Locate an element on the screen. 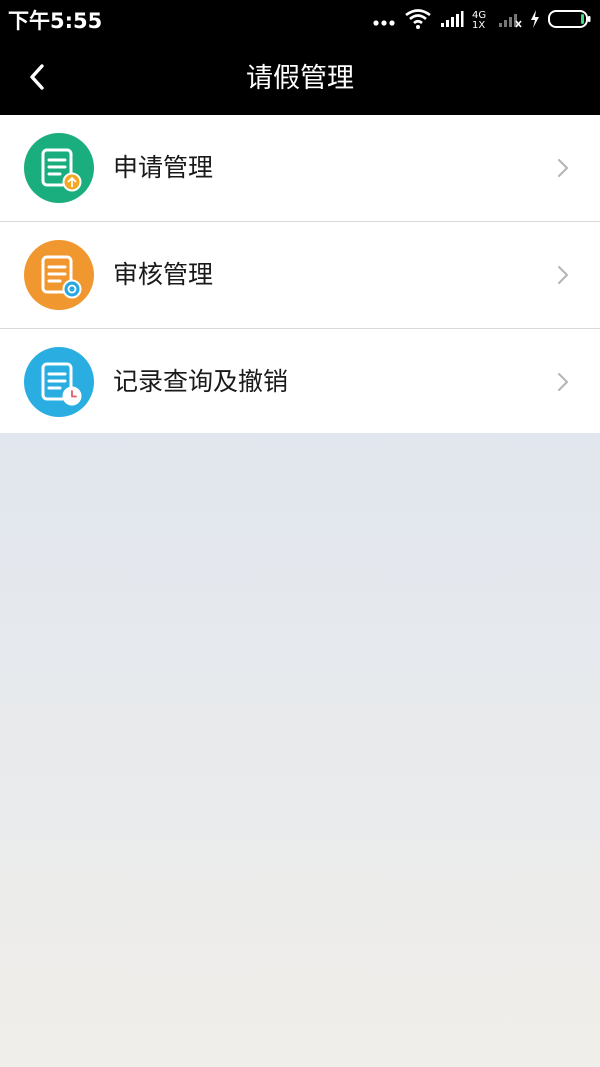 The height and width of the screenshot is (1067, 600). menu-item-label: 申请管理 is located at coordinates (163, 167).